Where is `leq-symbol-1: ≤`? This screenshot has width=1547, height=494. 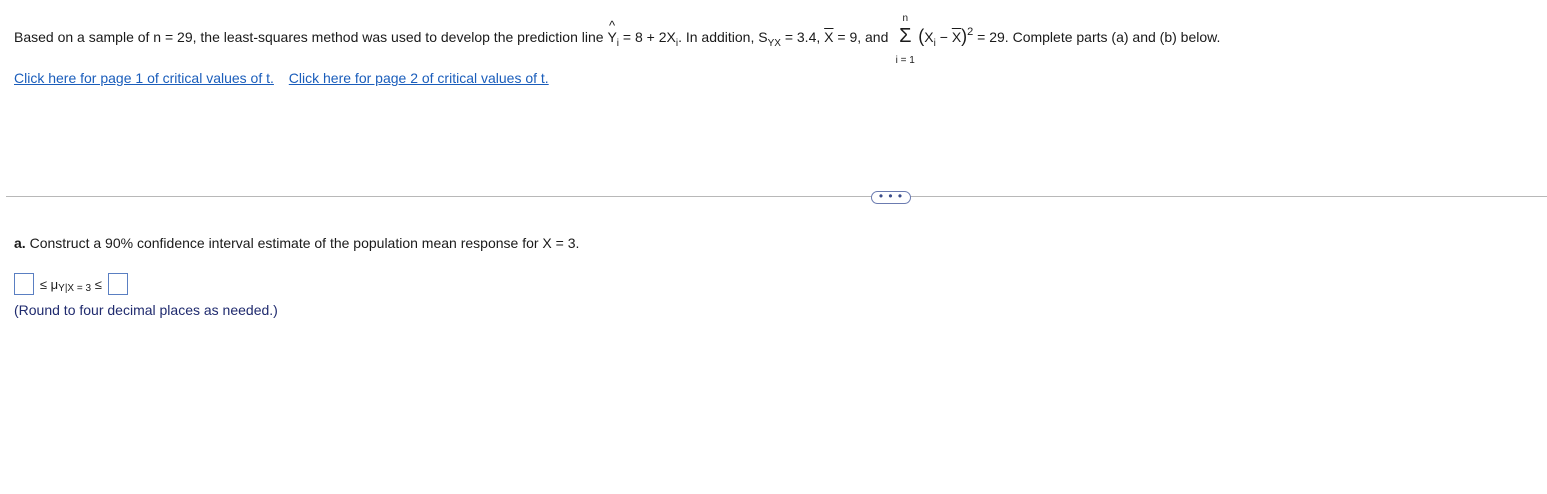
leq-symbol-1: ≤ is located at coordinates (43, 284).